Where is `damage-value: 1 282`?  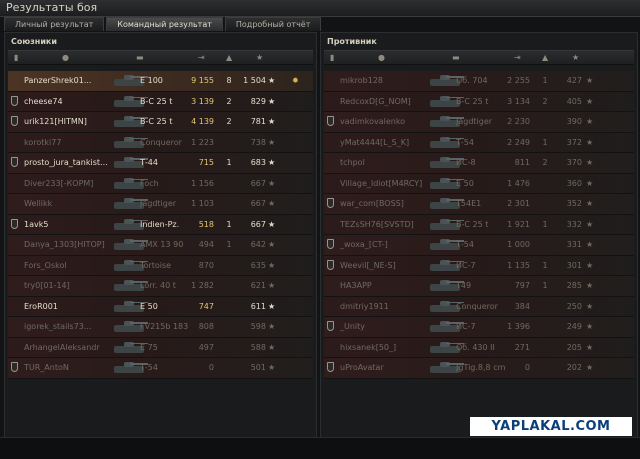
damage-value: 1 282 is located at coordinates (202, 285).